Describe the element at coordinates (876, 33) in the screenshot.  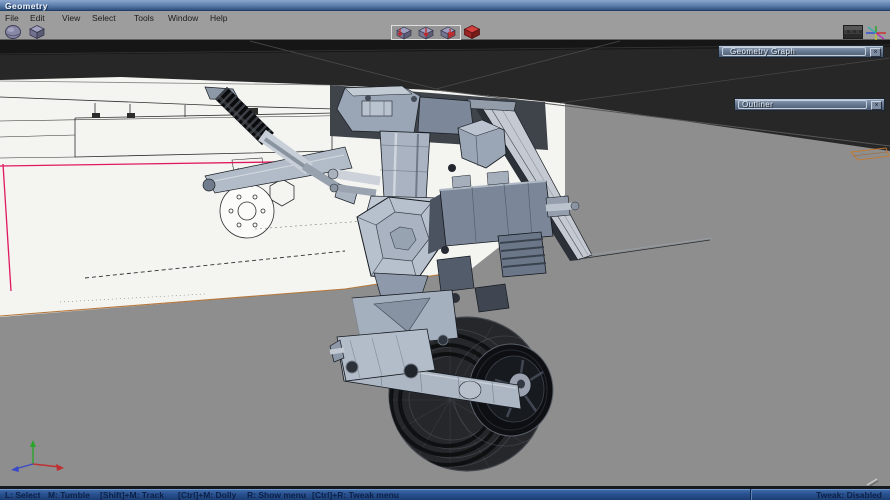
I see `axis-star-icon` at that location.